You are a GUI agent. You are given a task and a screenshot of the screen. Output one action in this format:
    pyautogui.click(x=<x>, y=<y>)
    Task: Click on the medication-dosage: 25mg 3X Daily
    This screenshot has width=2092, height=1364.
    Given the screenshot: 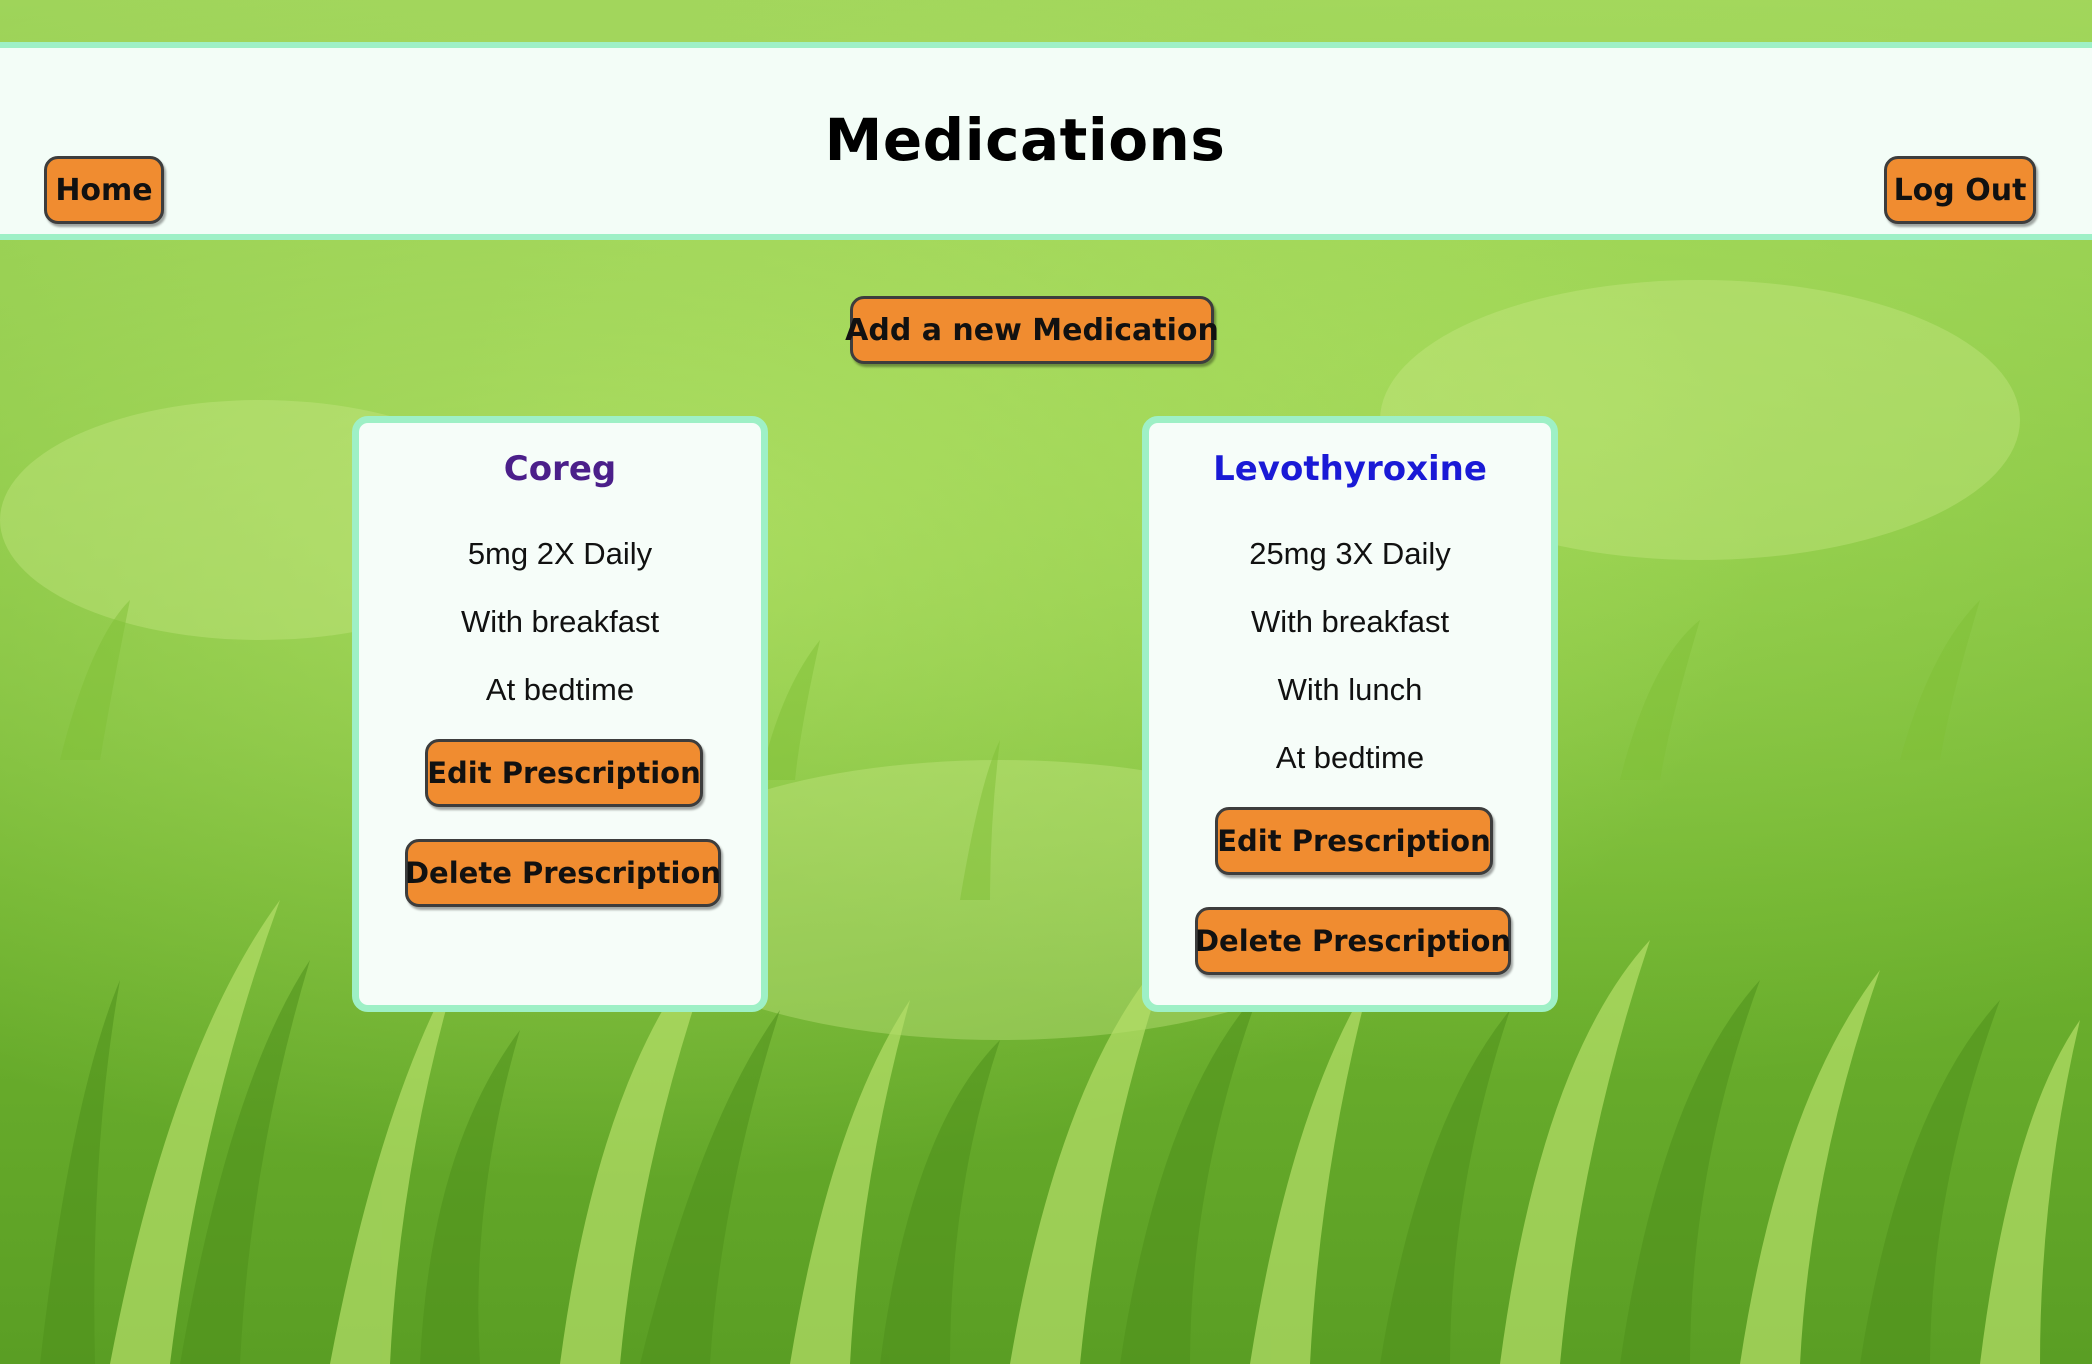 What is the action you would take?
    pyautogui.click(x=1350, y=553)
    